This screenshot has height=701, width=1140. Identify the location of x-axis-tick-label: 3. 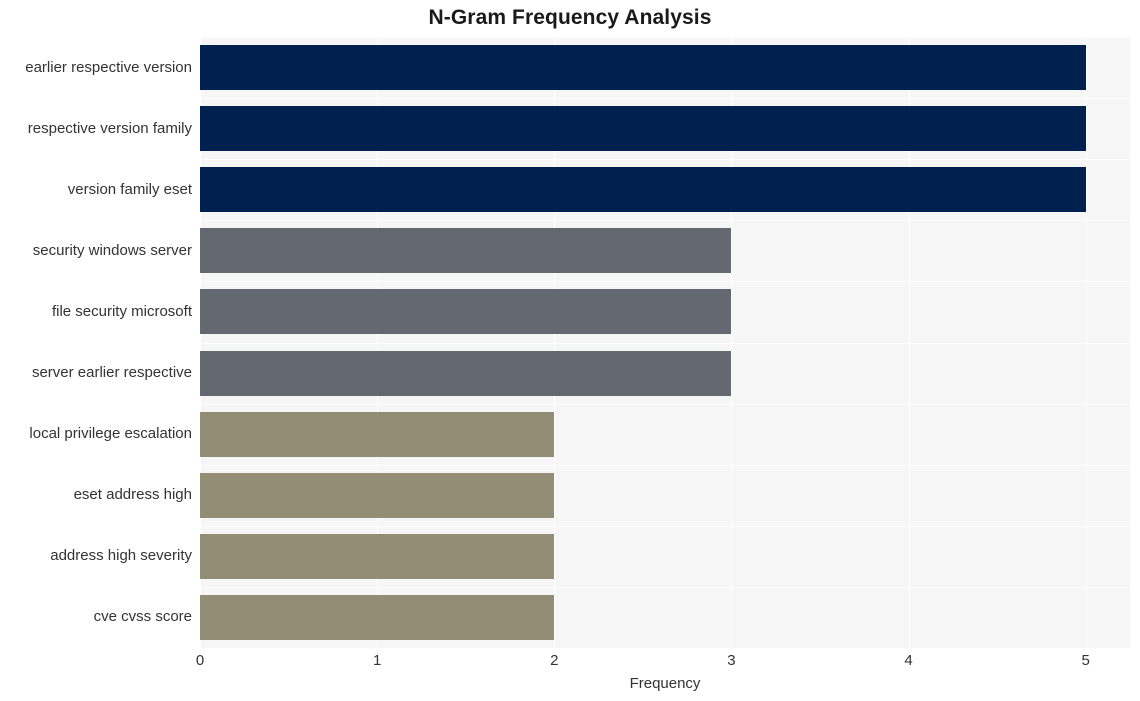
(731, 660).